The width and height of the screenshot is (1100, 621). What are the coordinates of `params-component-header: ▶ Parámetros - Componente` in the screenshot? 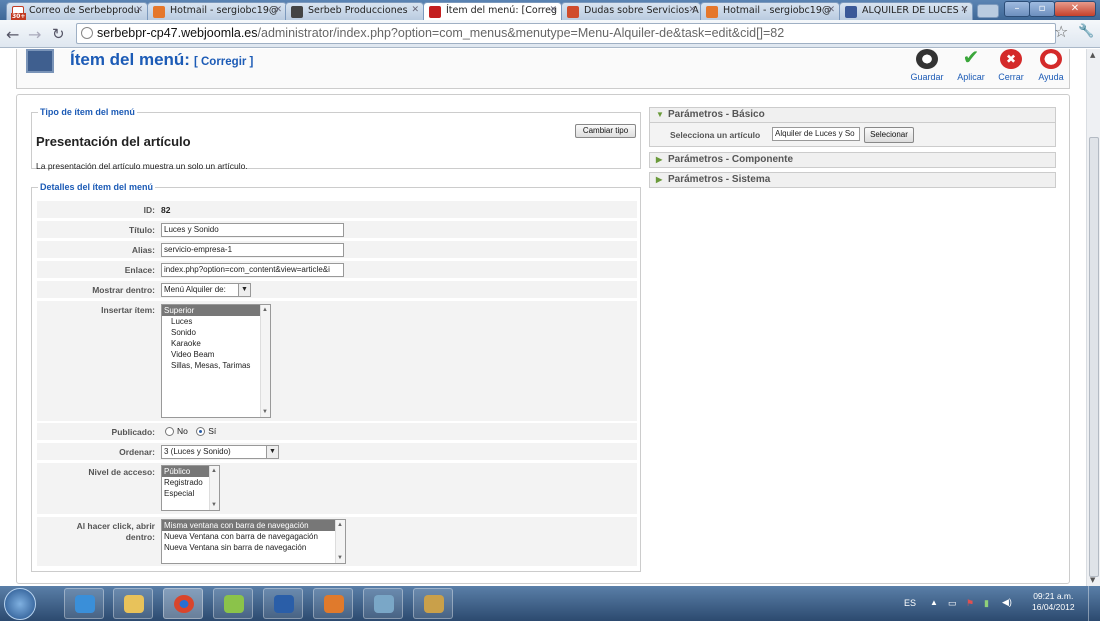 It's located at (852, 160).